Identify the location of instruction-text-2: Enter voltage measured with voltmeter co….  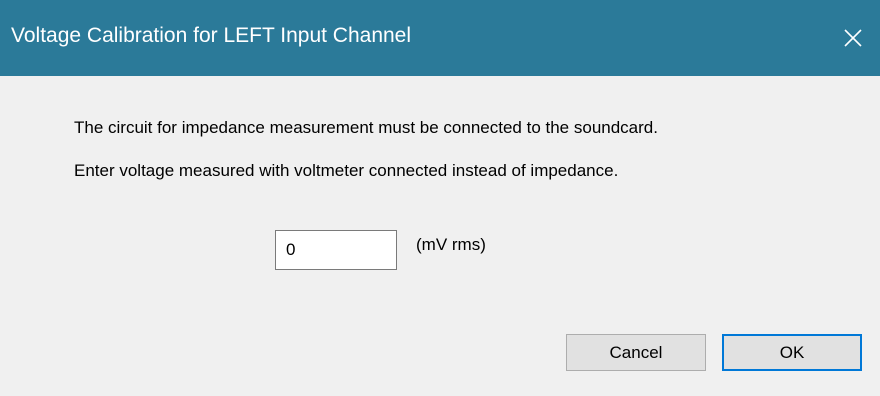
(346, 170).